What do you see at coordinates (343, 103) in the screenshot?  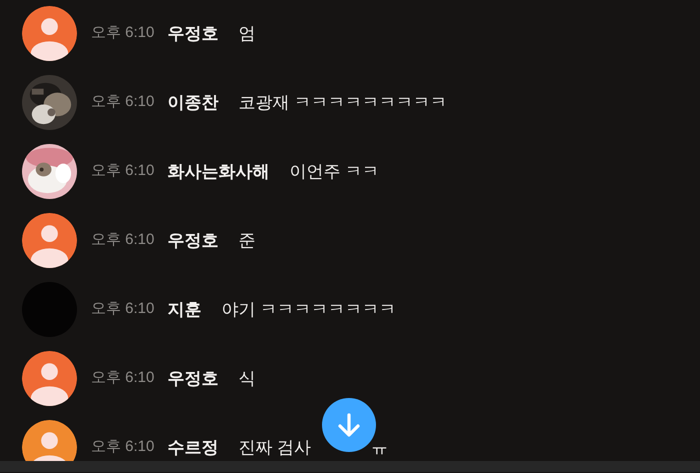 I see `chat-message: 코광재 ㅋㅋㅋㅋㅋㅋㅋㅋㅋ` at bounding box center [343, 103].